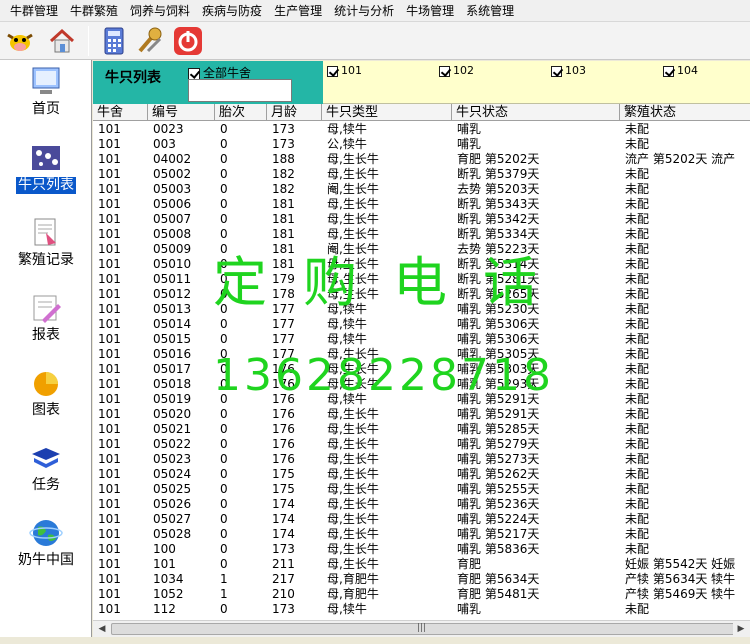  I want to click on cell-type: 公,犊牛, so click(347, 144).